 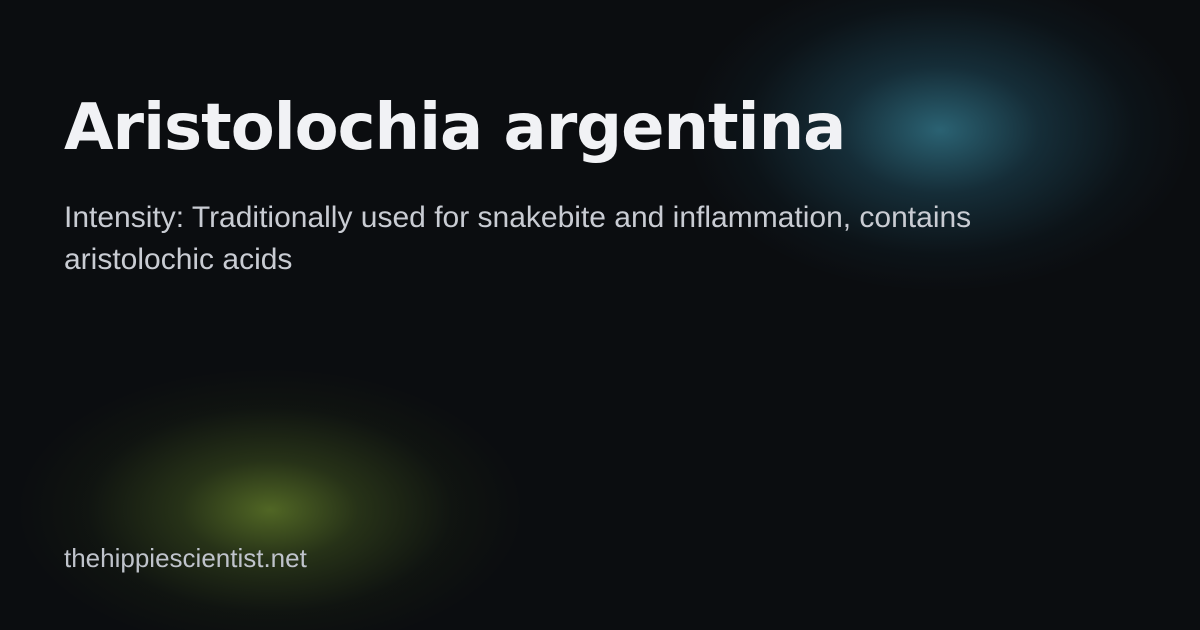 I want to click on site-domain: thehippiescientist.net, so click(x=185, y=558).